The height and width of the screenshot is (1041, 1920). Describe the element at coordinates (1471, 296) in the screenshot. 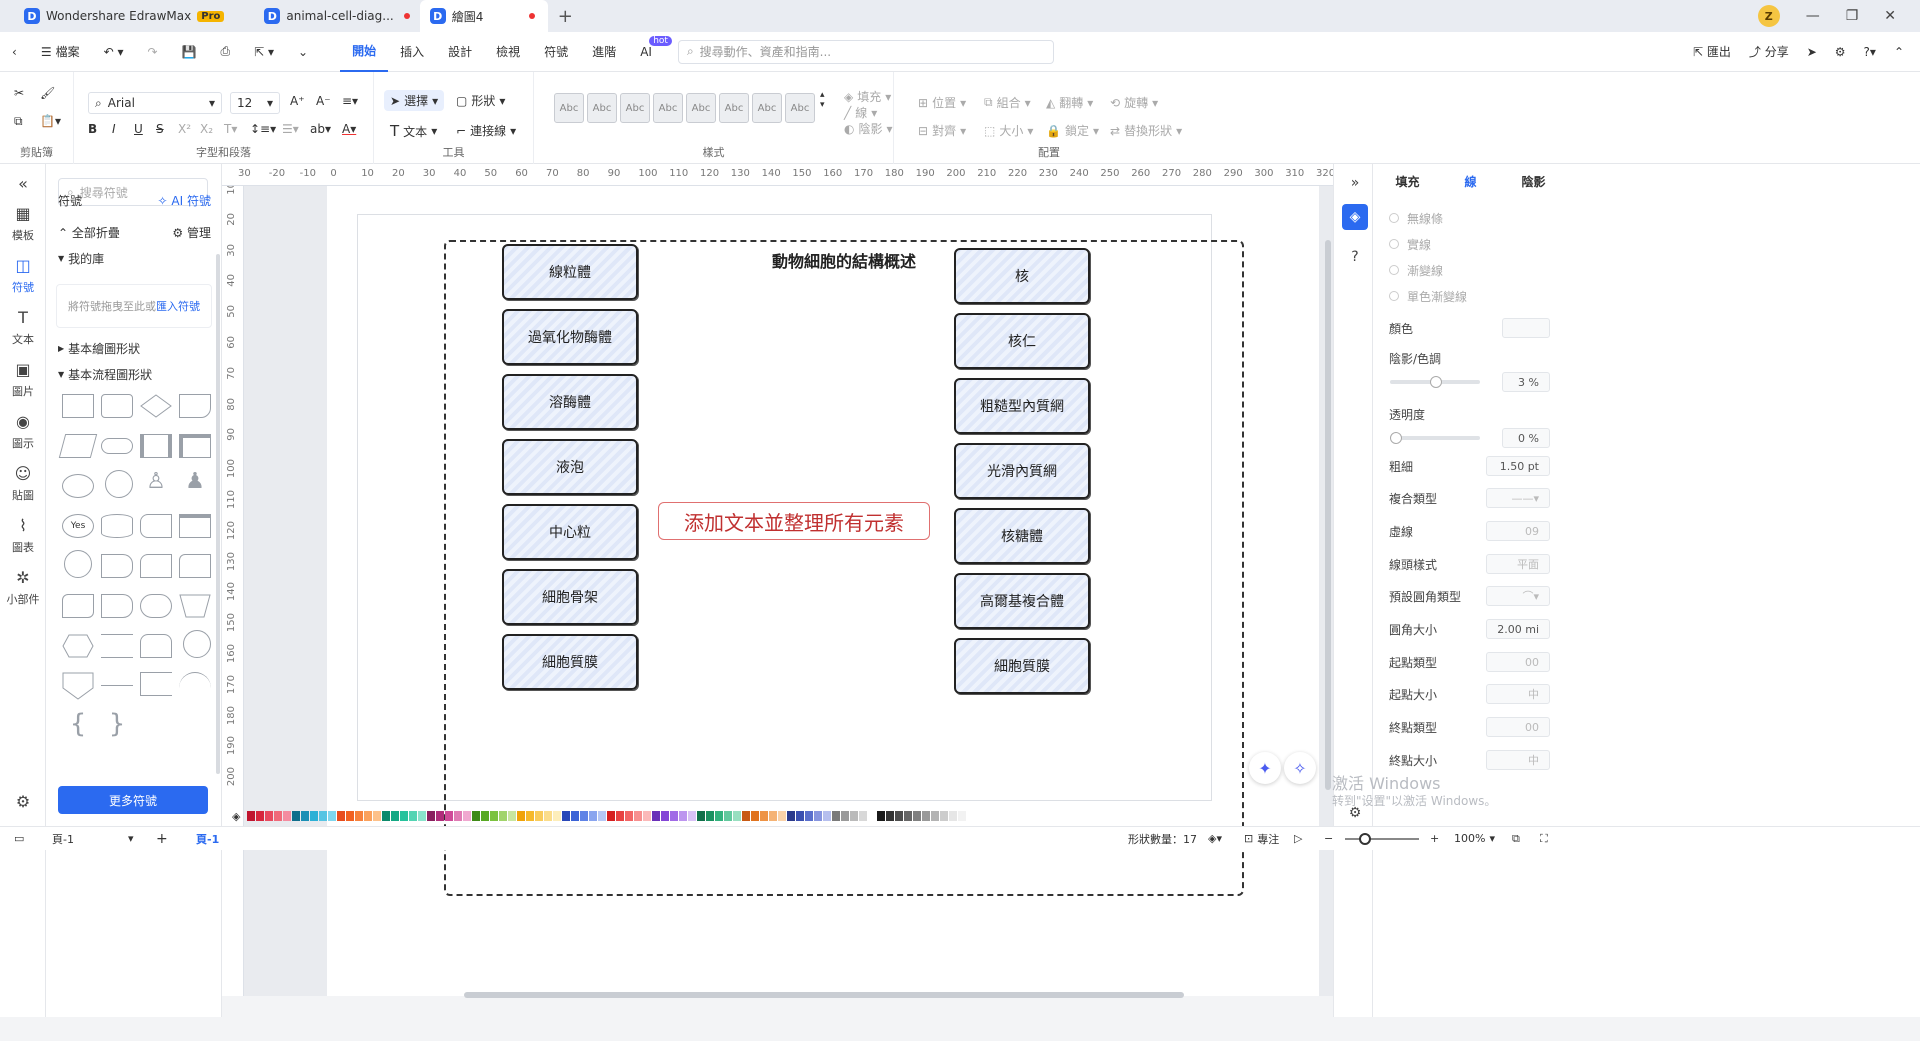

I see `mono-gradient-option: 單色漸變線` at that location.